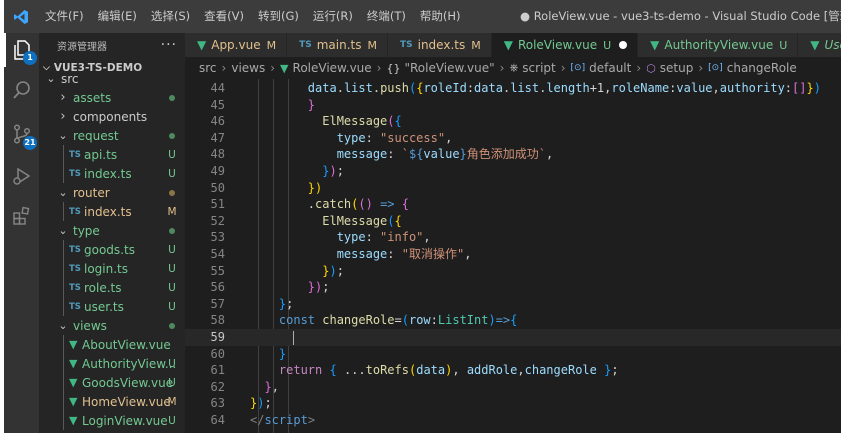 The width and height of the screenshot is (841, 433). What do you see at coordinates (513, 304) in the screenshot?
I see `code-line: 57 };` at bounding box center [513, 304].